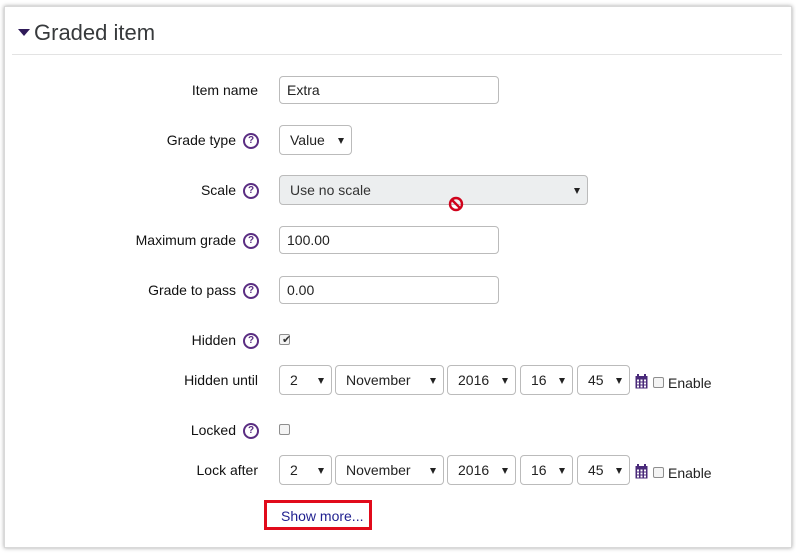 The image size is (796, 554). I want to click on hidden-until-hour-select: 16, so click(546, 380).